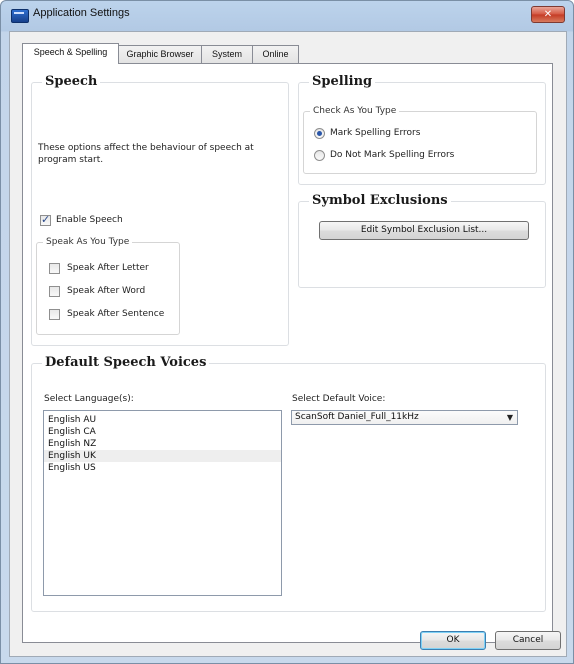 Image resolution: width=574 pixels, height=664 pixels. I want to click on speak-after-letter-checkbox, so click(54, 268).